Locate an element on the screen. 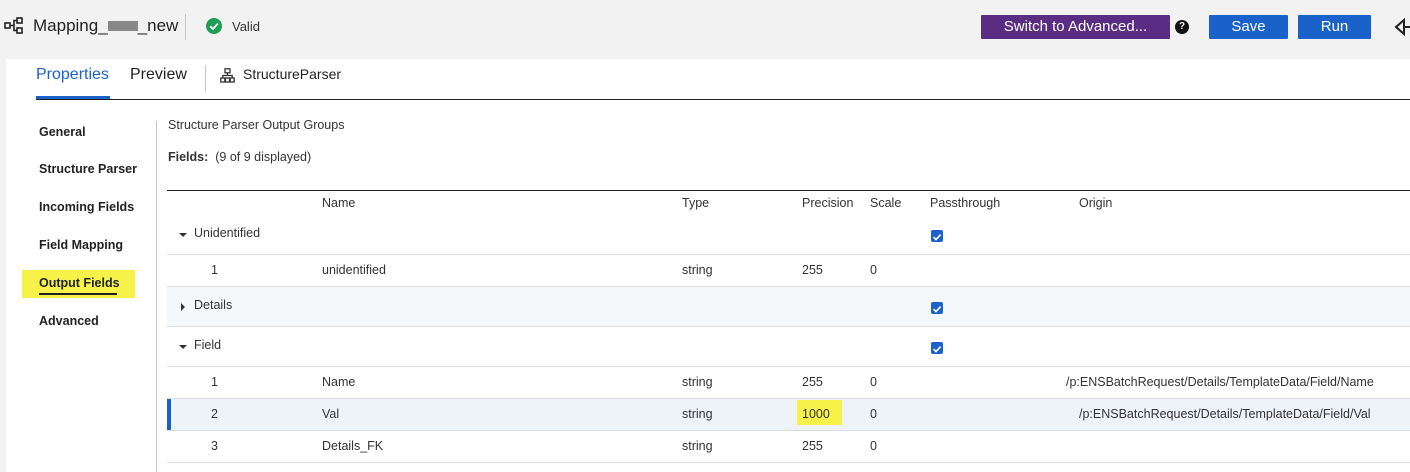 This screenshot has height=472, width=1410. tab-divider is located at coordinates (205, 78).